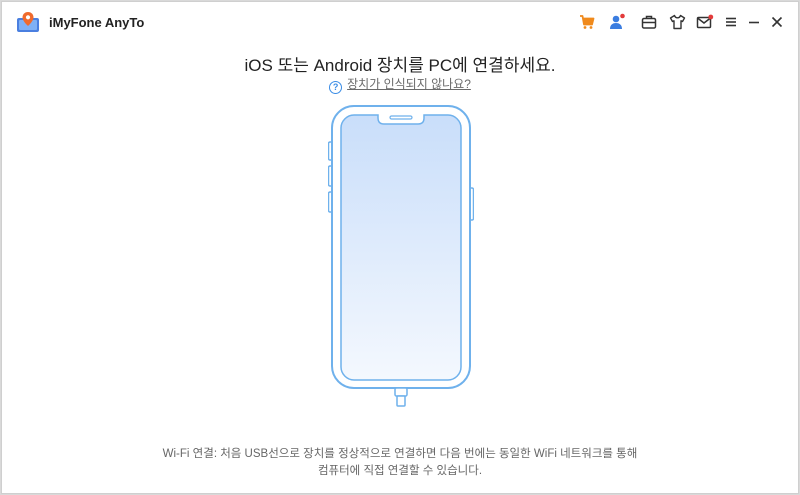 This screenshot has height=495, width=800. What do you see at coordinates (649, 22) in the screenshot?
I see `toolbox-icon` at bounding box center [649, 22].